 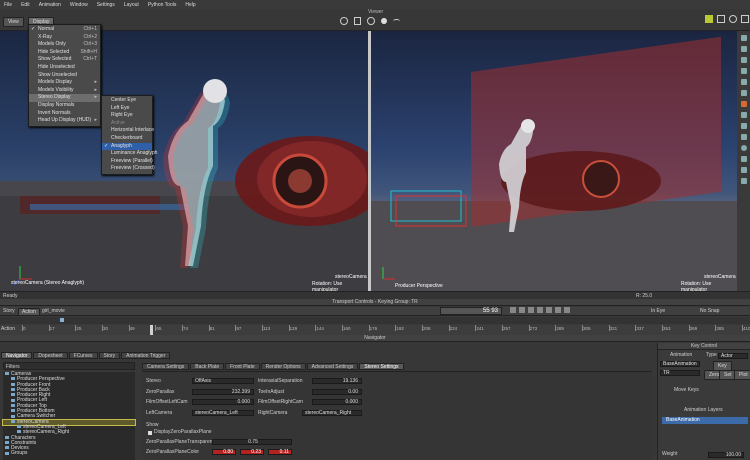 What do you see at coordinates (680, 373) in the screenshot?
I see `keying-group-select: TR` at bounding box center [680, 373].